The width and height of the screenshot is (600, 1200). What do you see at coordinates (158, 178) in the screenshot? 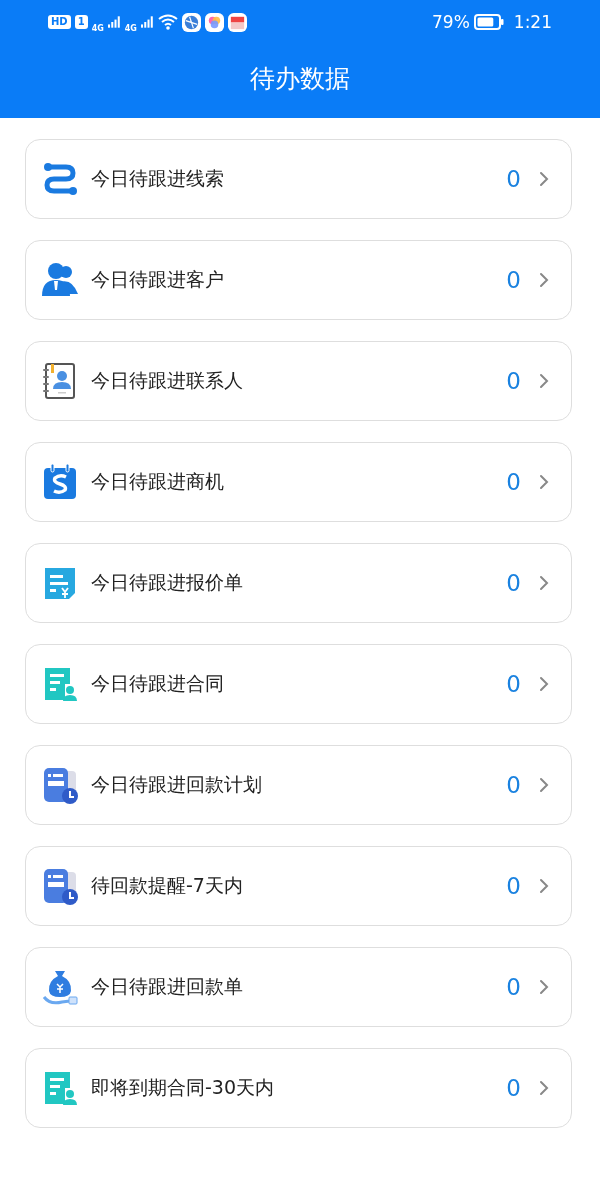
I see `card-label: 今日待跟进线索` at bounding box center [158, 178].